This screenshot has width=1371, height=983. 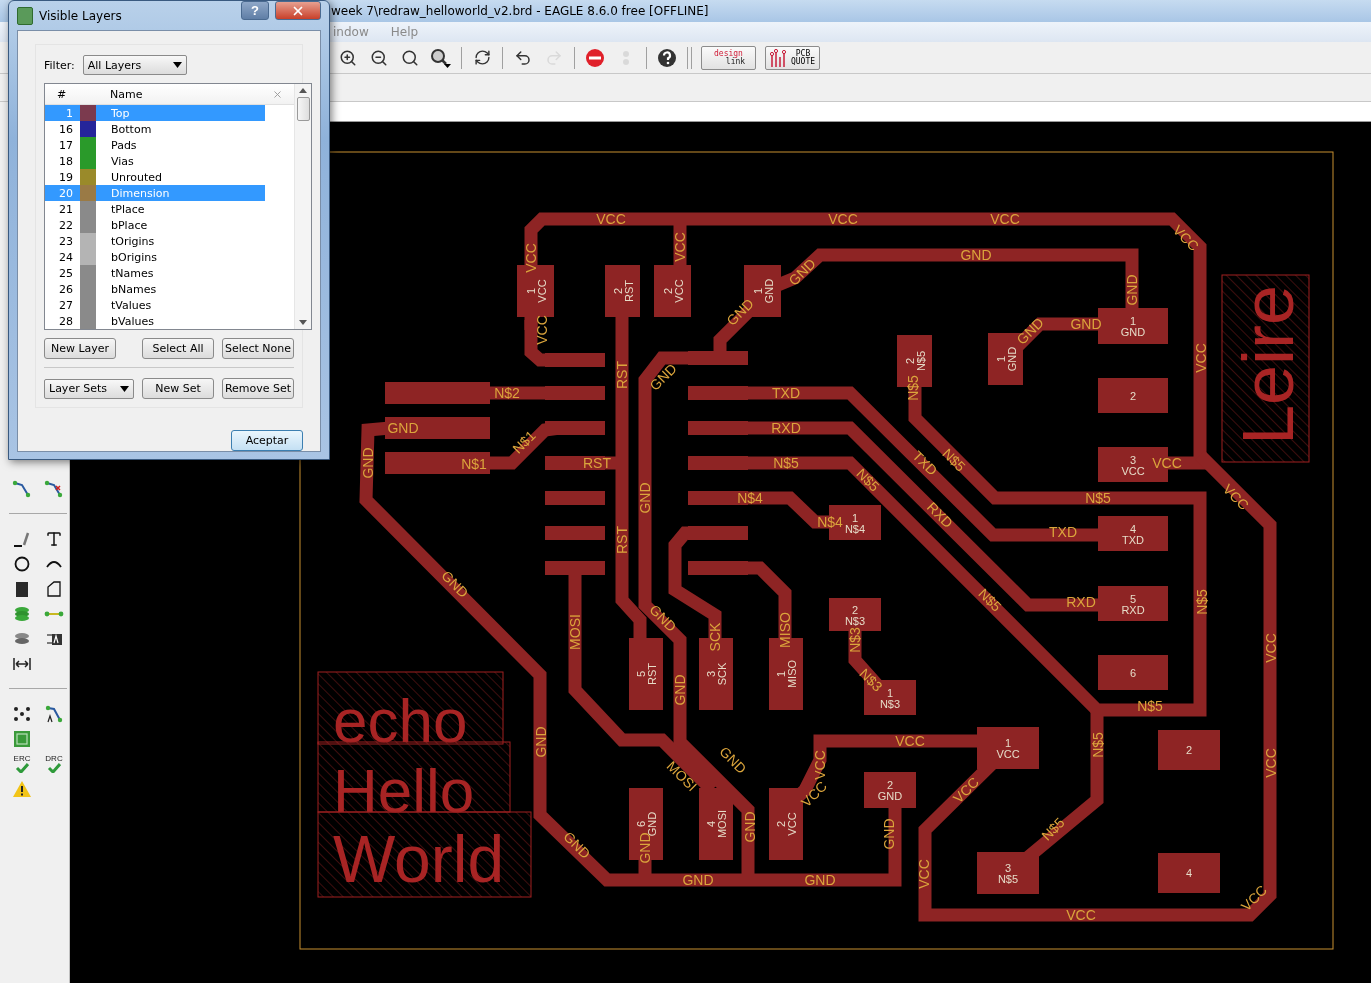 What do you see at coordinates (134, 289) in the screenshot?
I see `layer-name: bNames` at bounding box center [134, 289].